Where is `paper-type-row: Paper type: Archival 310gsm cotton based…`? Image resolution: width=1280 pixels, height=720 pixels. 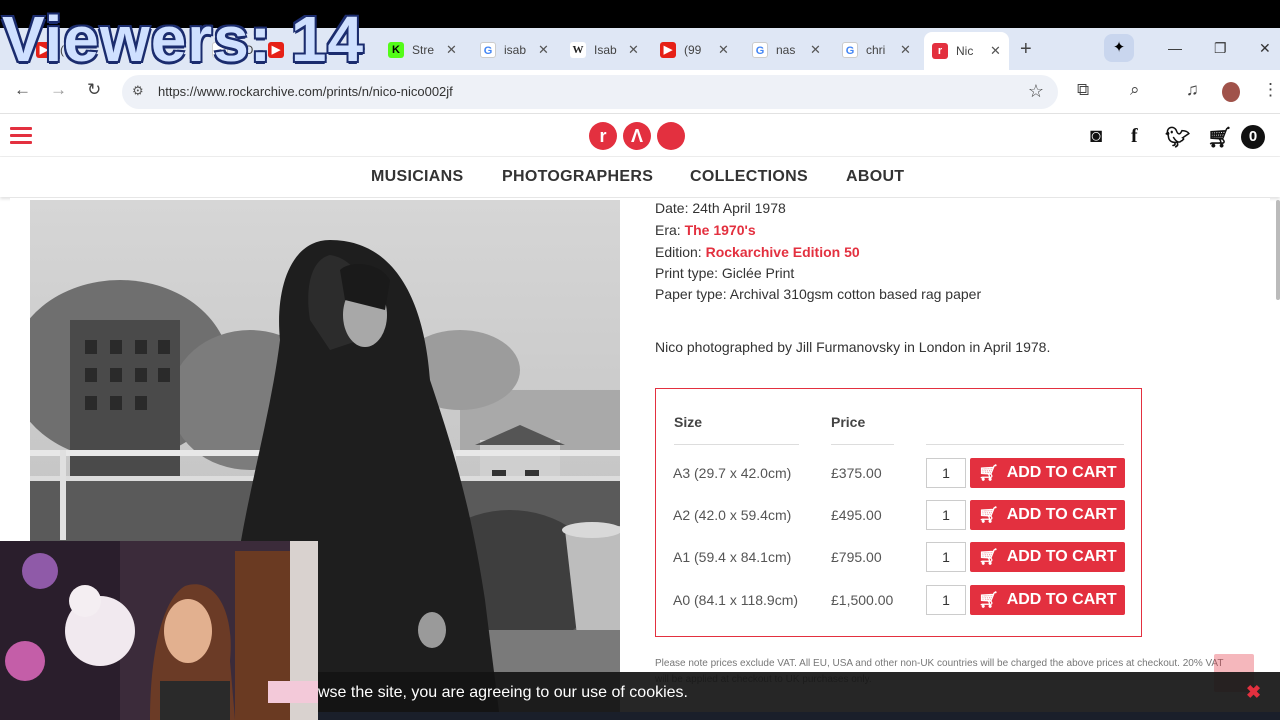
paper-type-row: Paper type: Archival 310gsm cotton based… is located at coordinates (818, 294).